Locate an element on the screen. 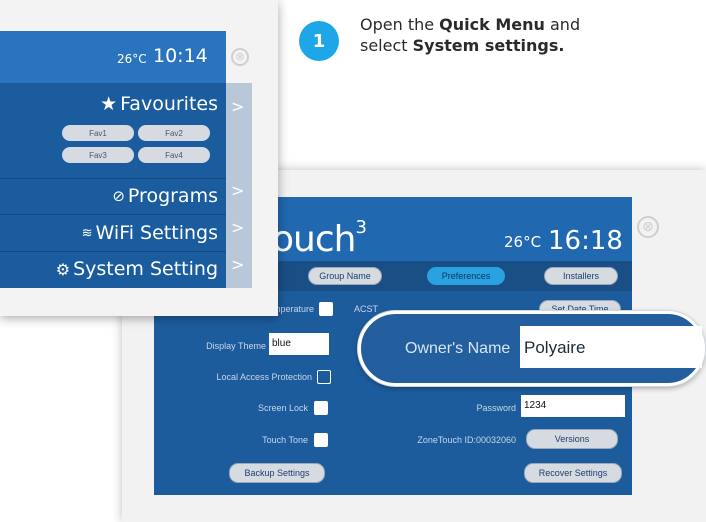 The width and height of the screenshot is (706, 522). menu-item-favourites: ★ Favourites Fav1 Fav2 Fav3 Fav4 is located at coordinates (113, 131).